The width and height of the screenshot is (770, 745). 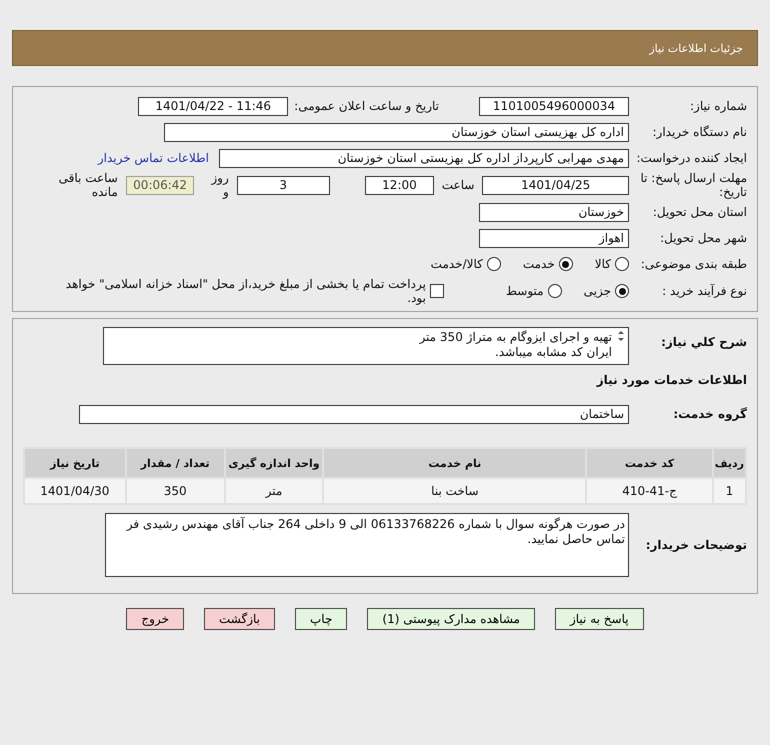 I want to click on action-button: بازگشت, so click(x=239, y=619).